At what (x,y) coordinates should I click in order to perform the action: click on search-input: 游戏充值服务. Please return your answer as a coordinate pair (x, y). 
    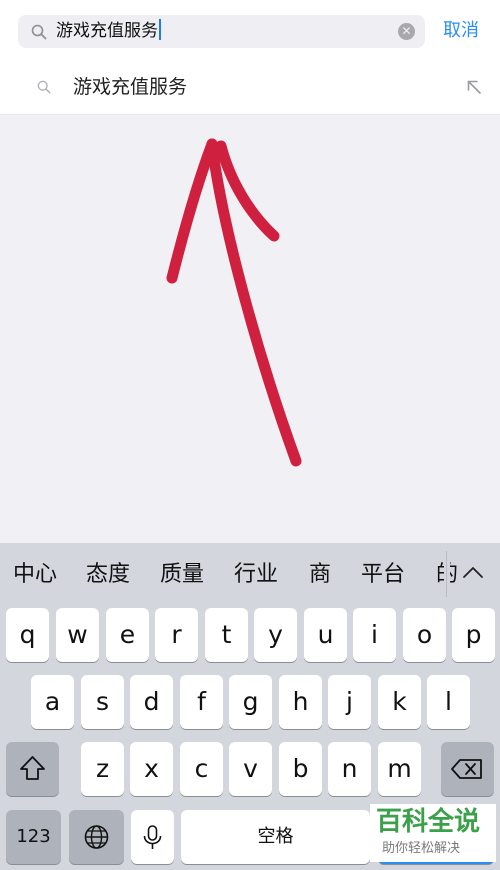
    Looking at the image, I should click on (108, 31).